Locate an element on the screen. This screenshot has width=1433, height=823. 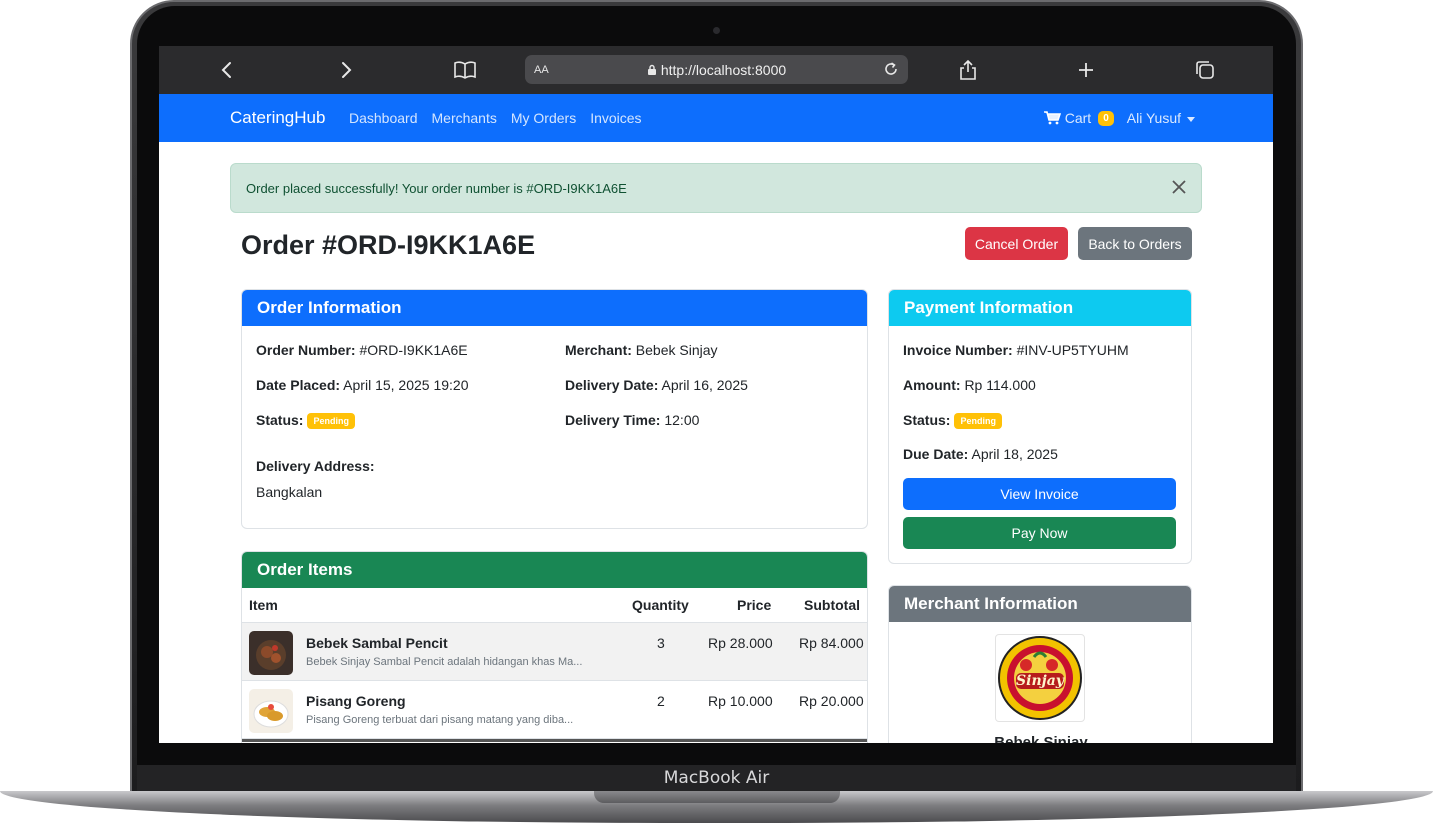
chevron-right-icon is located at coordinates (347, 70).